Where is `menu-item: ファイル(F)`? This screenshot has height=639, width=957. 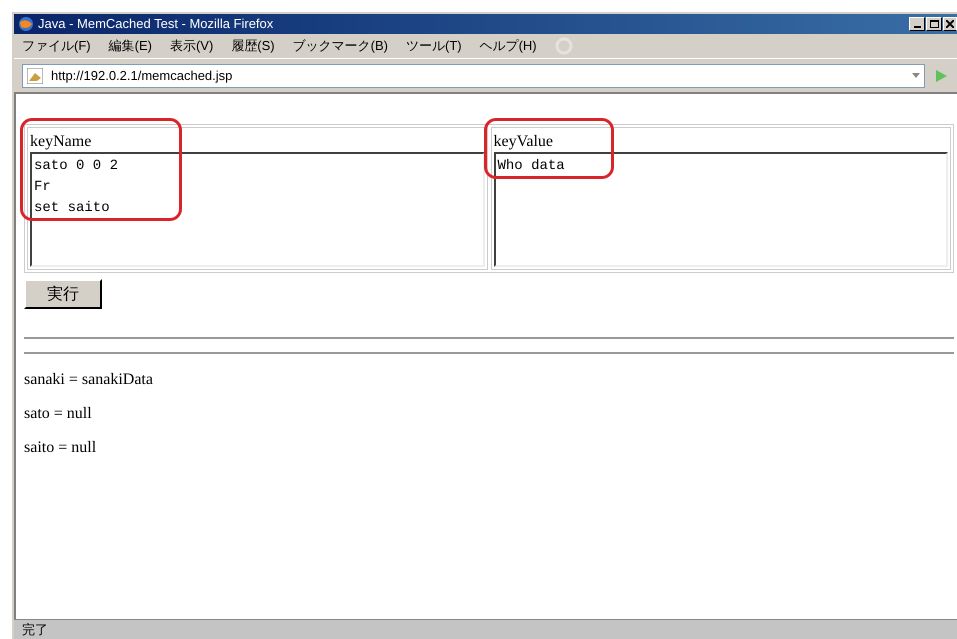 menu-item: ファイル(F) is located at coordinates (56, 46).